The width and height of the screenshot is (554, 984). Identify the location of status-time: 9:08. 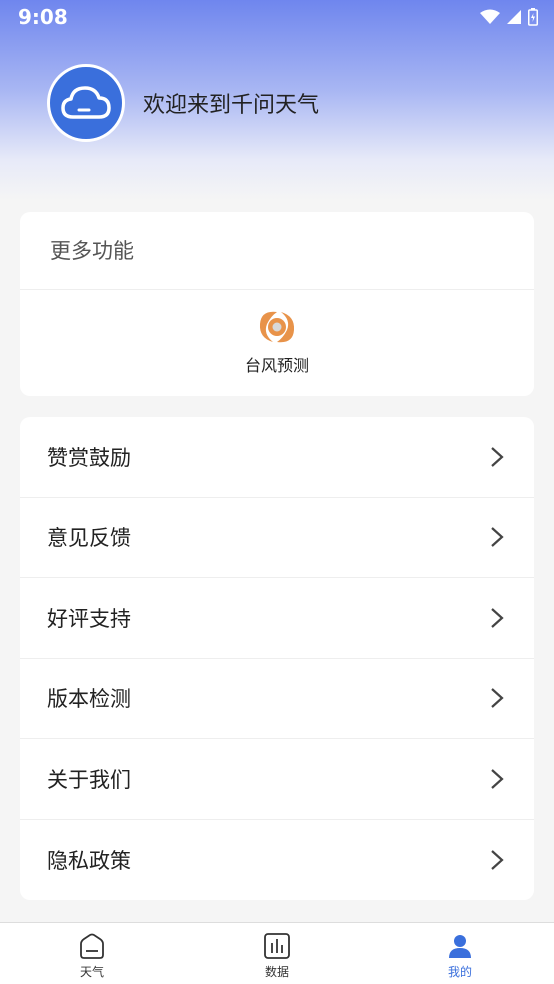
(43, 17).